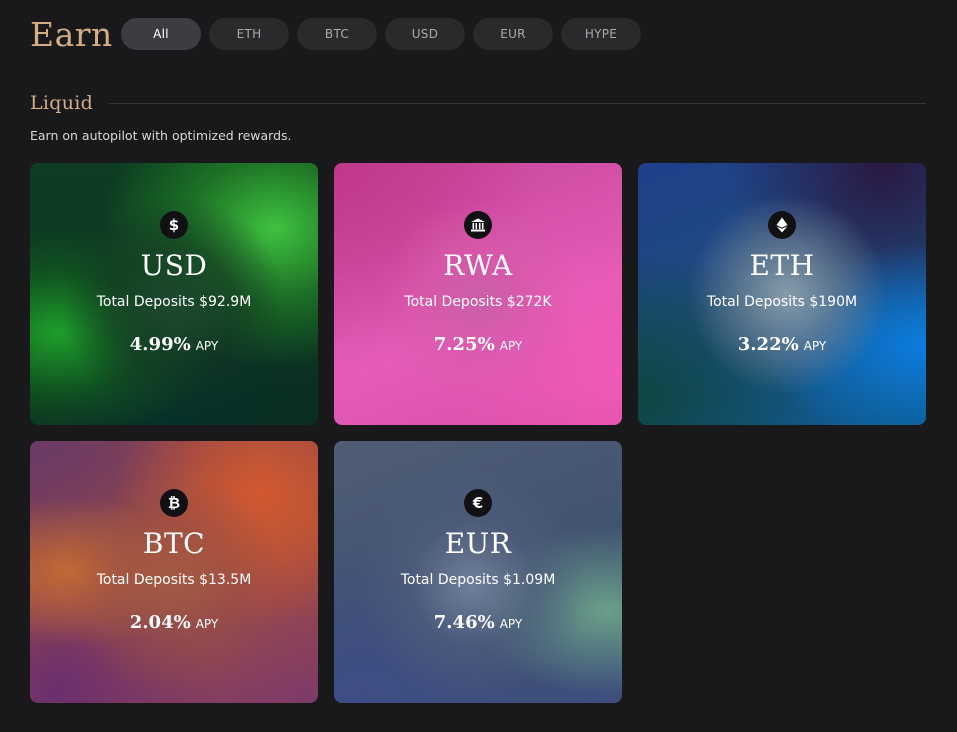  I want to click on vault-card-eth: ETH Total Deposits $190M 3.22% APY, so click(782, 294).